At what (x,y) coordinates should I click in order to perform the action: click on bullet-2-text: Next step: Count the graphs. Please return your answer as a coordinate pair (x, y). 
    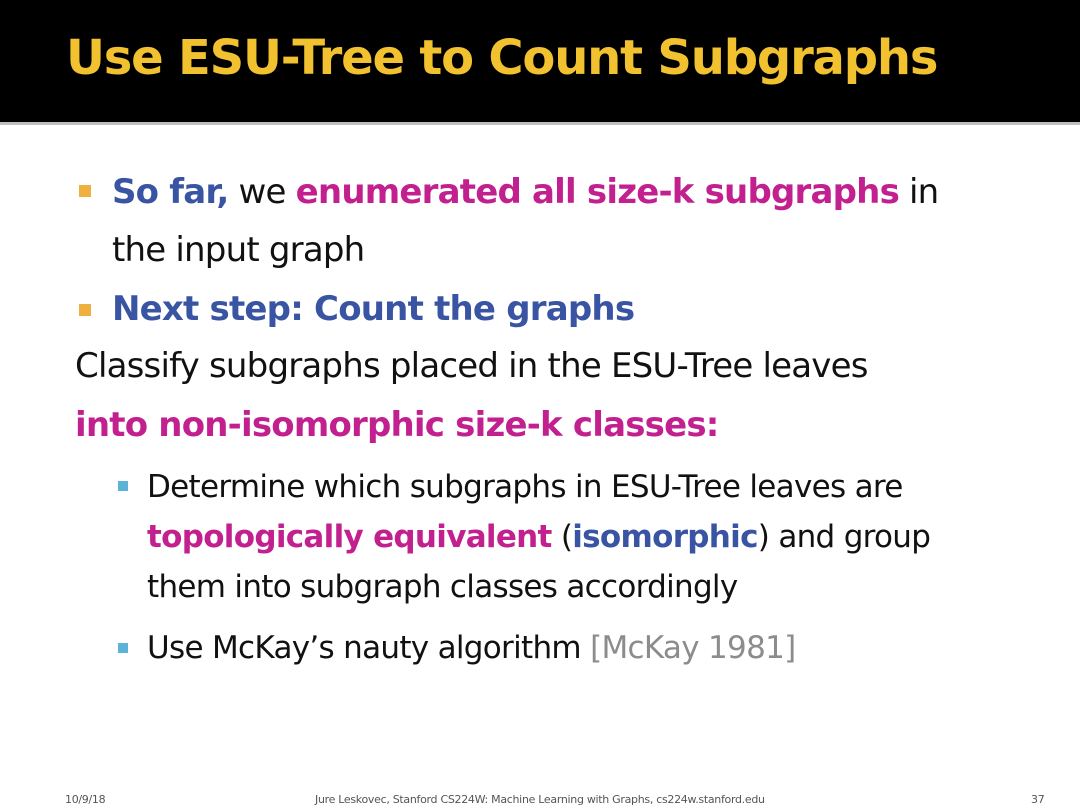
    Looking at the image, I should click on (373, 309).